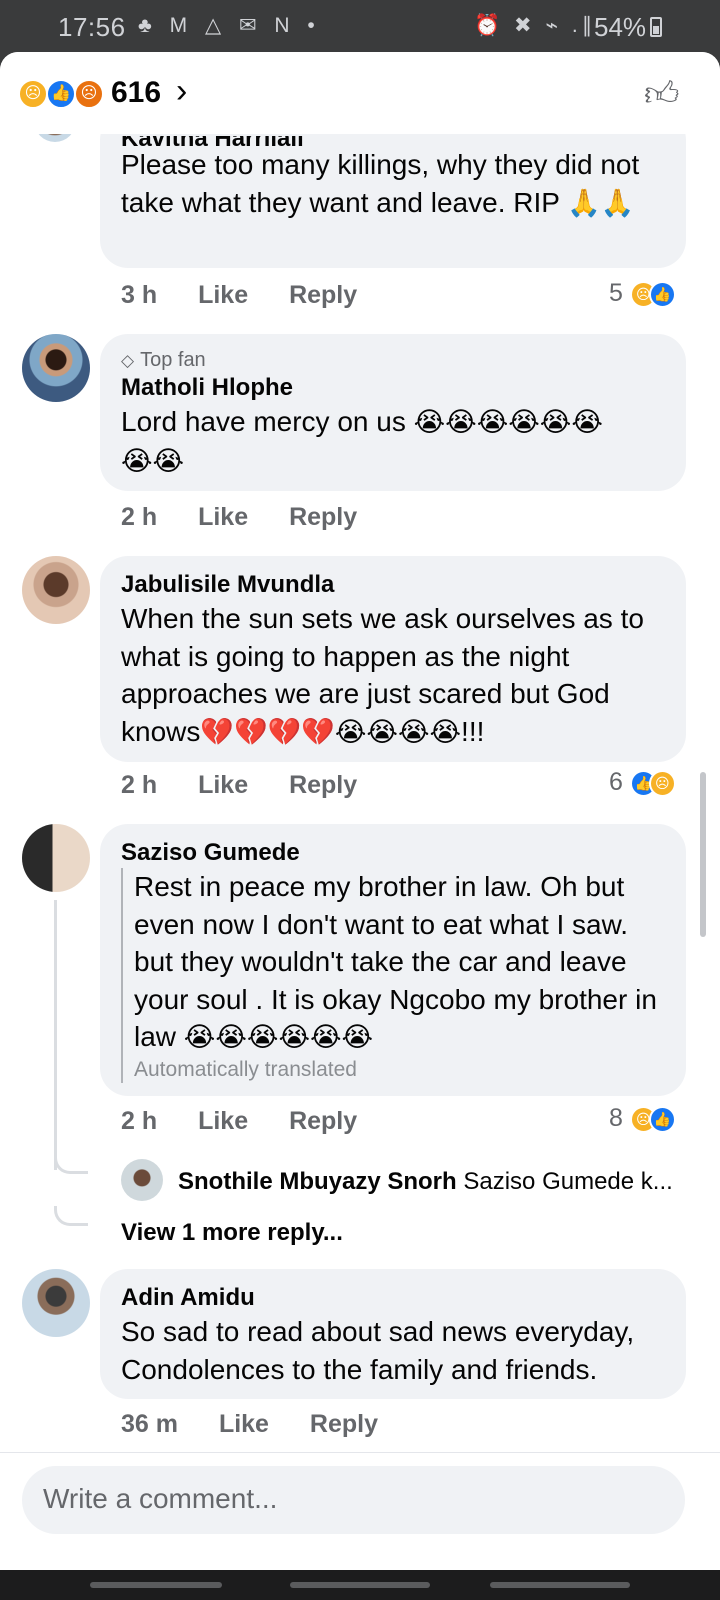 This screenshot has height=1600, width=720. Describe the element at coordinates (393, 853) in the screenshot. I see `comment-author: Saziso Gumede` at that location.